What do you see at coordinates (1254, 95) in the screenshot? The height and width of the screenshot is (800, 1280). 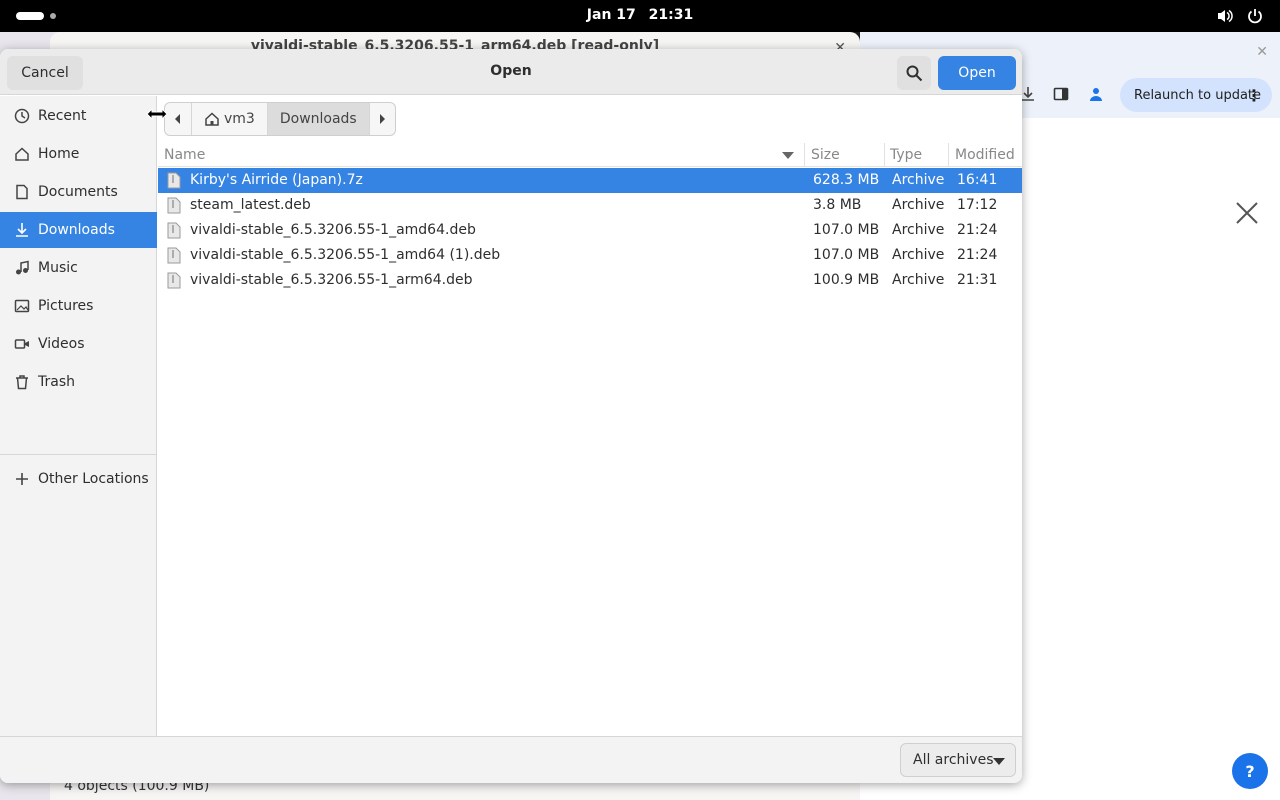 I see `more-menu-icon: ⋮` at bounding box center [1254, 95].